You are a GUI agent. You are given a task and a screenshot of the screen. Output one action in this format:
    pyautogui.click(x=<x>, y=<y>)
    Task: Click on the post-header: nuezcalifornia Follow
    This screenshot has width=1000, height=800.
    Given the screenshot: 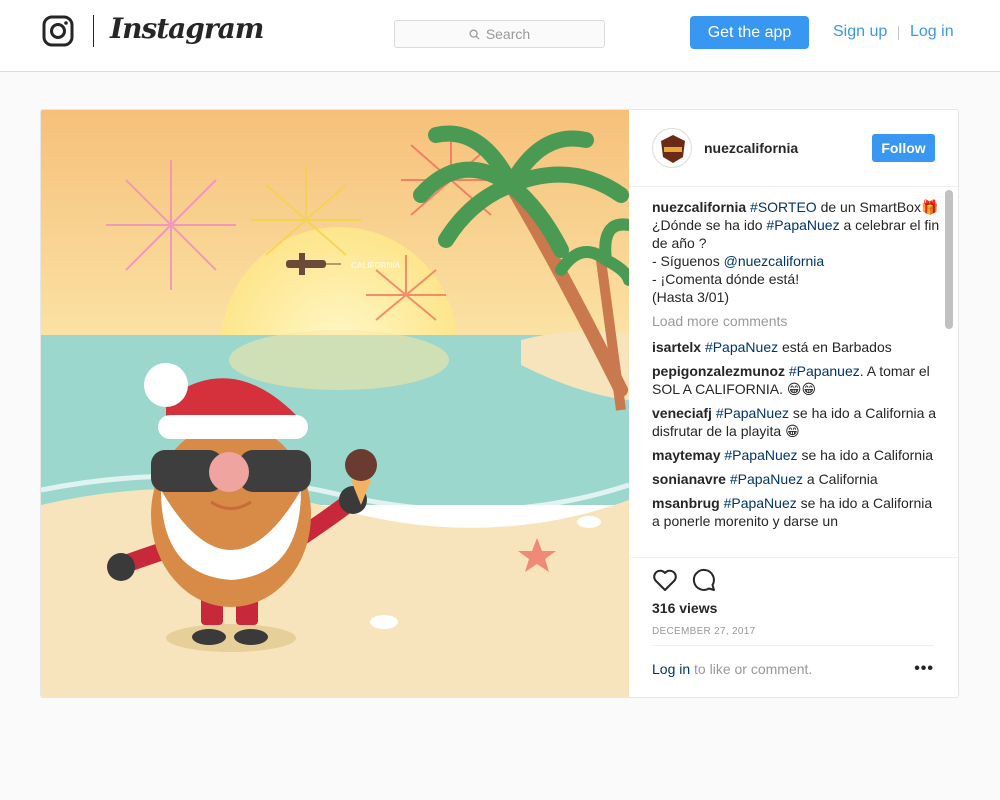 What is the action you would take?
    pyautogui.click(x=793, y=148)
    